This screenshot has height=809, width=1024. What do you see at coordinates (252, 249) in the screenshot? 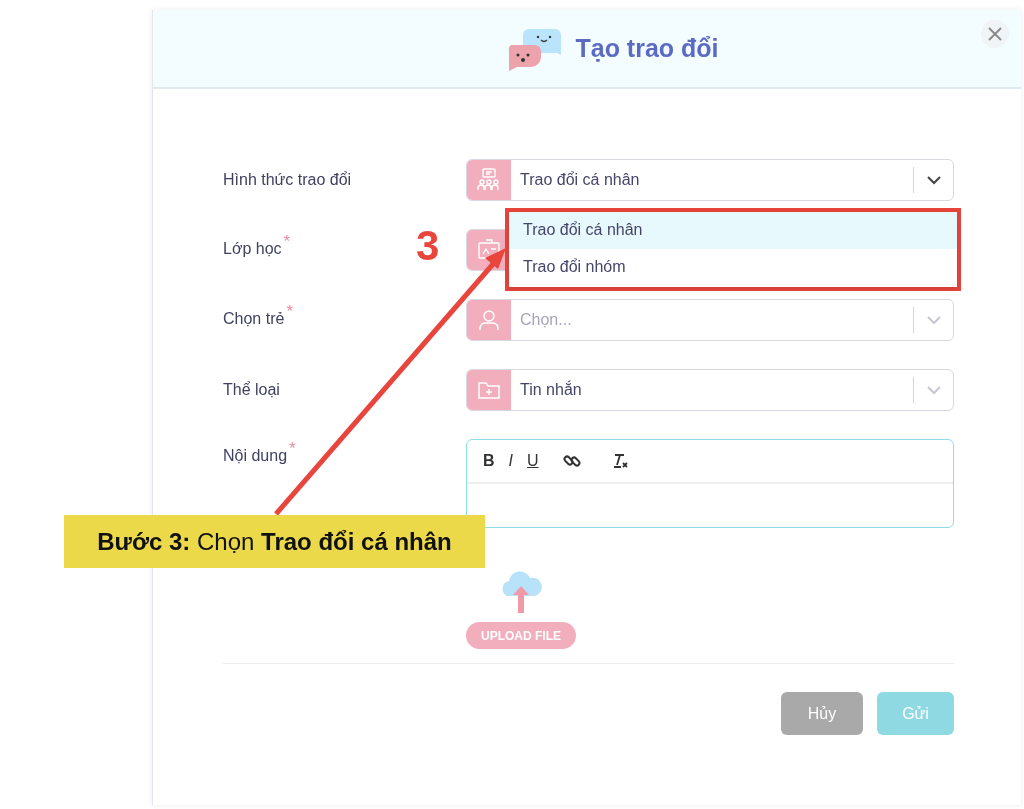
I see `field-label: Lớp học` at bounding box center [252, 249].